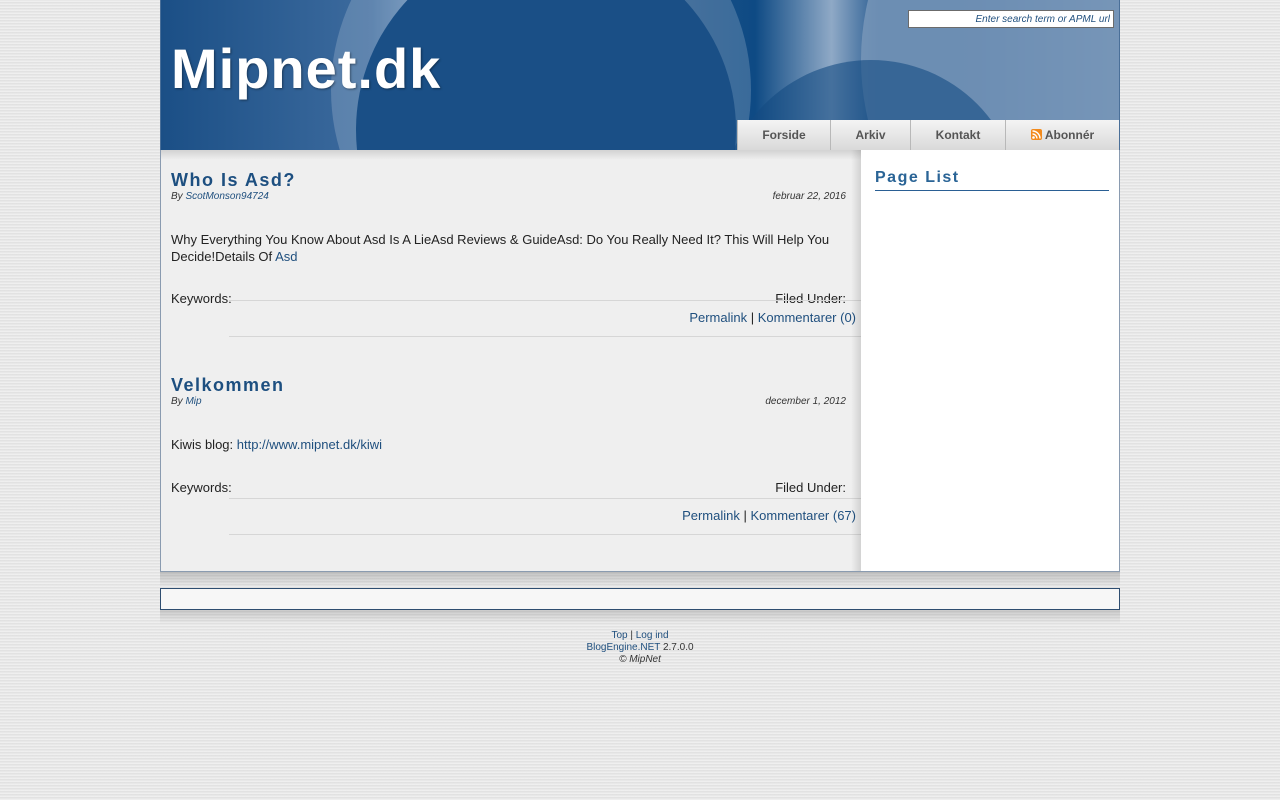  I want to click on comments-link: Kommentarer (67), so click(803, 515).